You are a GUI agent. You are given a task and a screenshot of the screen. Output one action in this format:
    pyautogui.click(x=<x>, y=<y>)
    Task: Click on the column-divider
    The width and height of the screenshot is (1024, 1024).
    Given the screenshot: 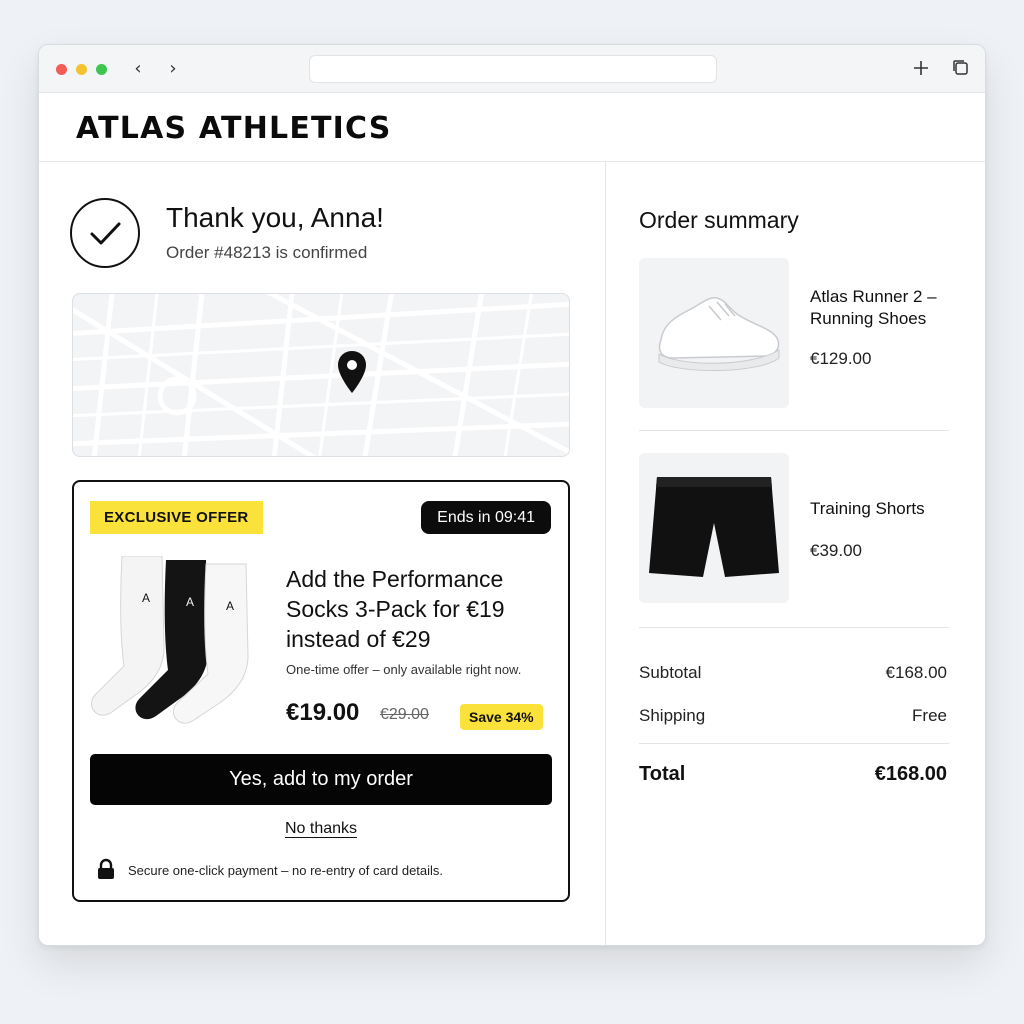 What is the action you would take?
    pyautogui.click(x=605, y=553)
    